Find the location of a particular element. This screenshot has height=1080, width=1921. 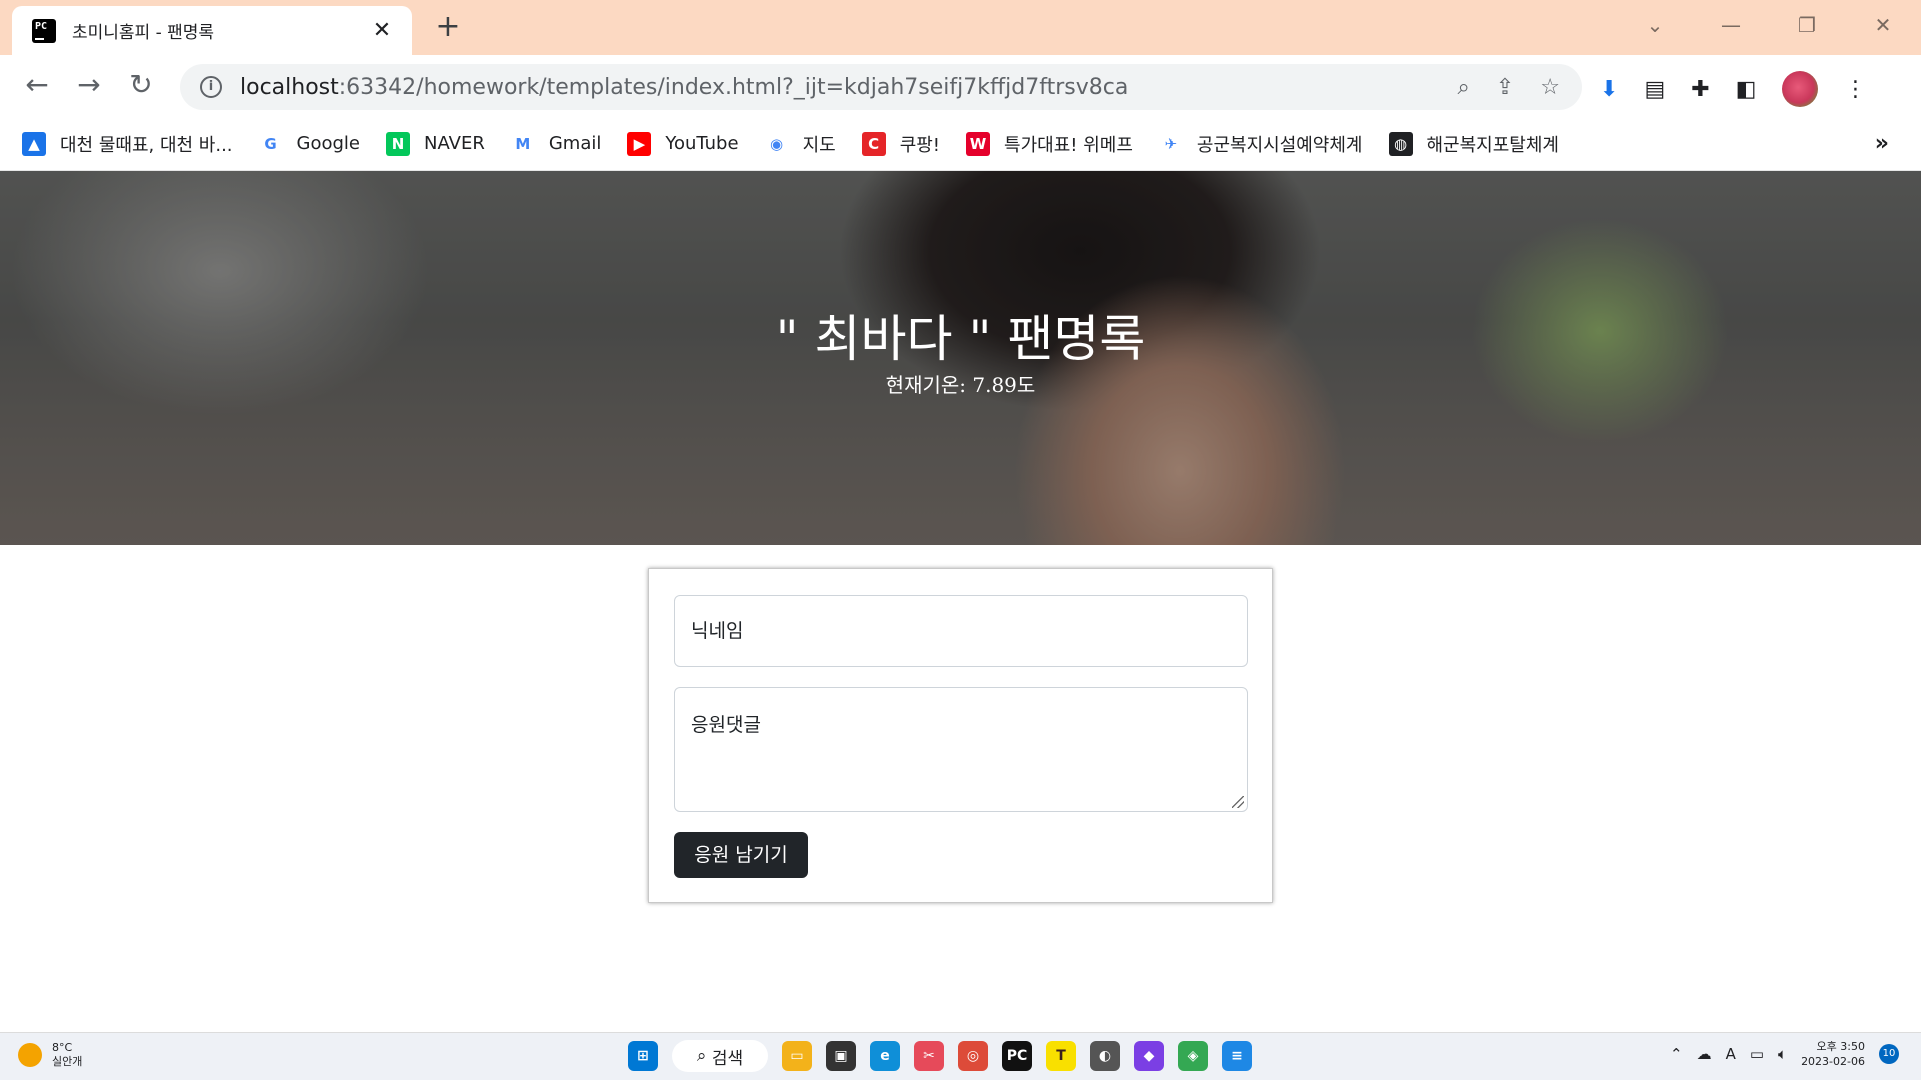

coupang-icon: C is located at coordinates (873, 143).